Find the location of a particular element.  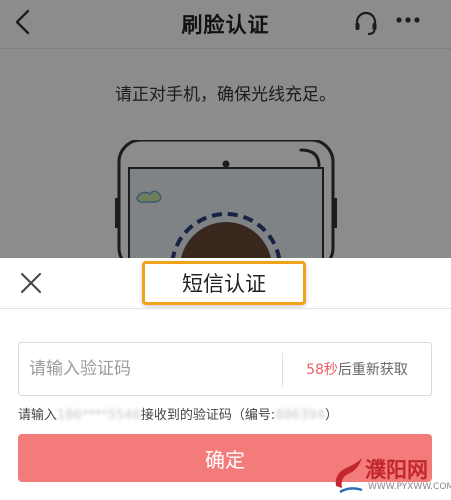

hint-prefix: 请输入 is located at coordinates (38, 415).